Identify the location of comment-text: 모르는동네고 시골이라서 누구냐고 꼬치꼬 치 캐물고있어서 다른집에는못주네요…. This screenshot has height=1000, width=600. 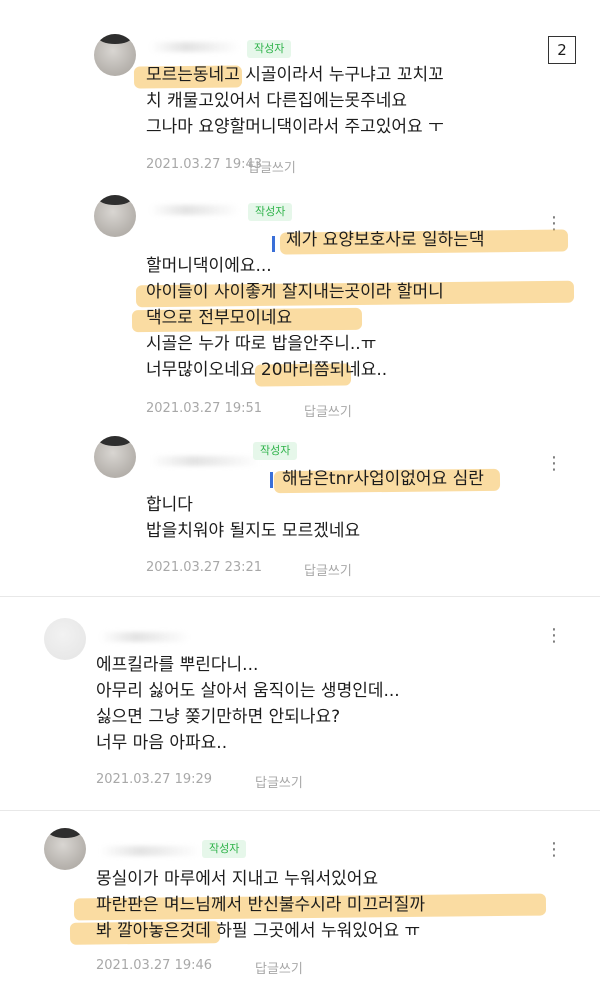
(288, 101).